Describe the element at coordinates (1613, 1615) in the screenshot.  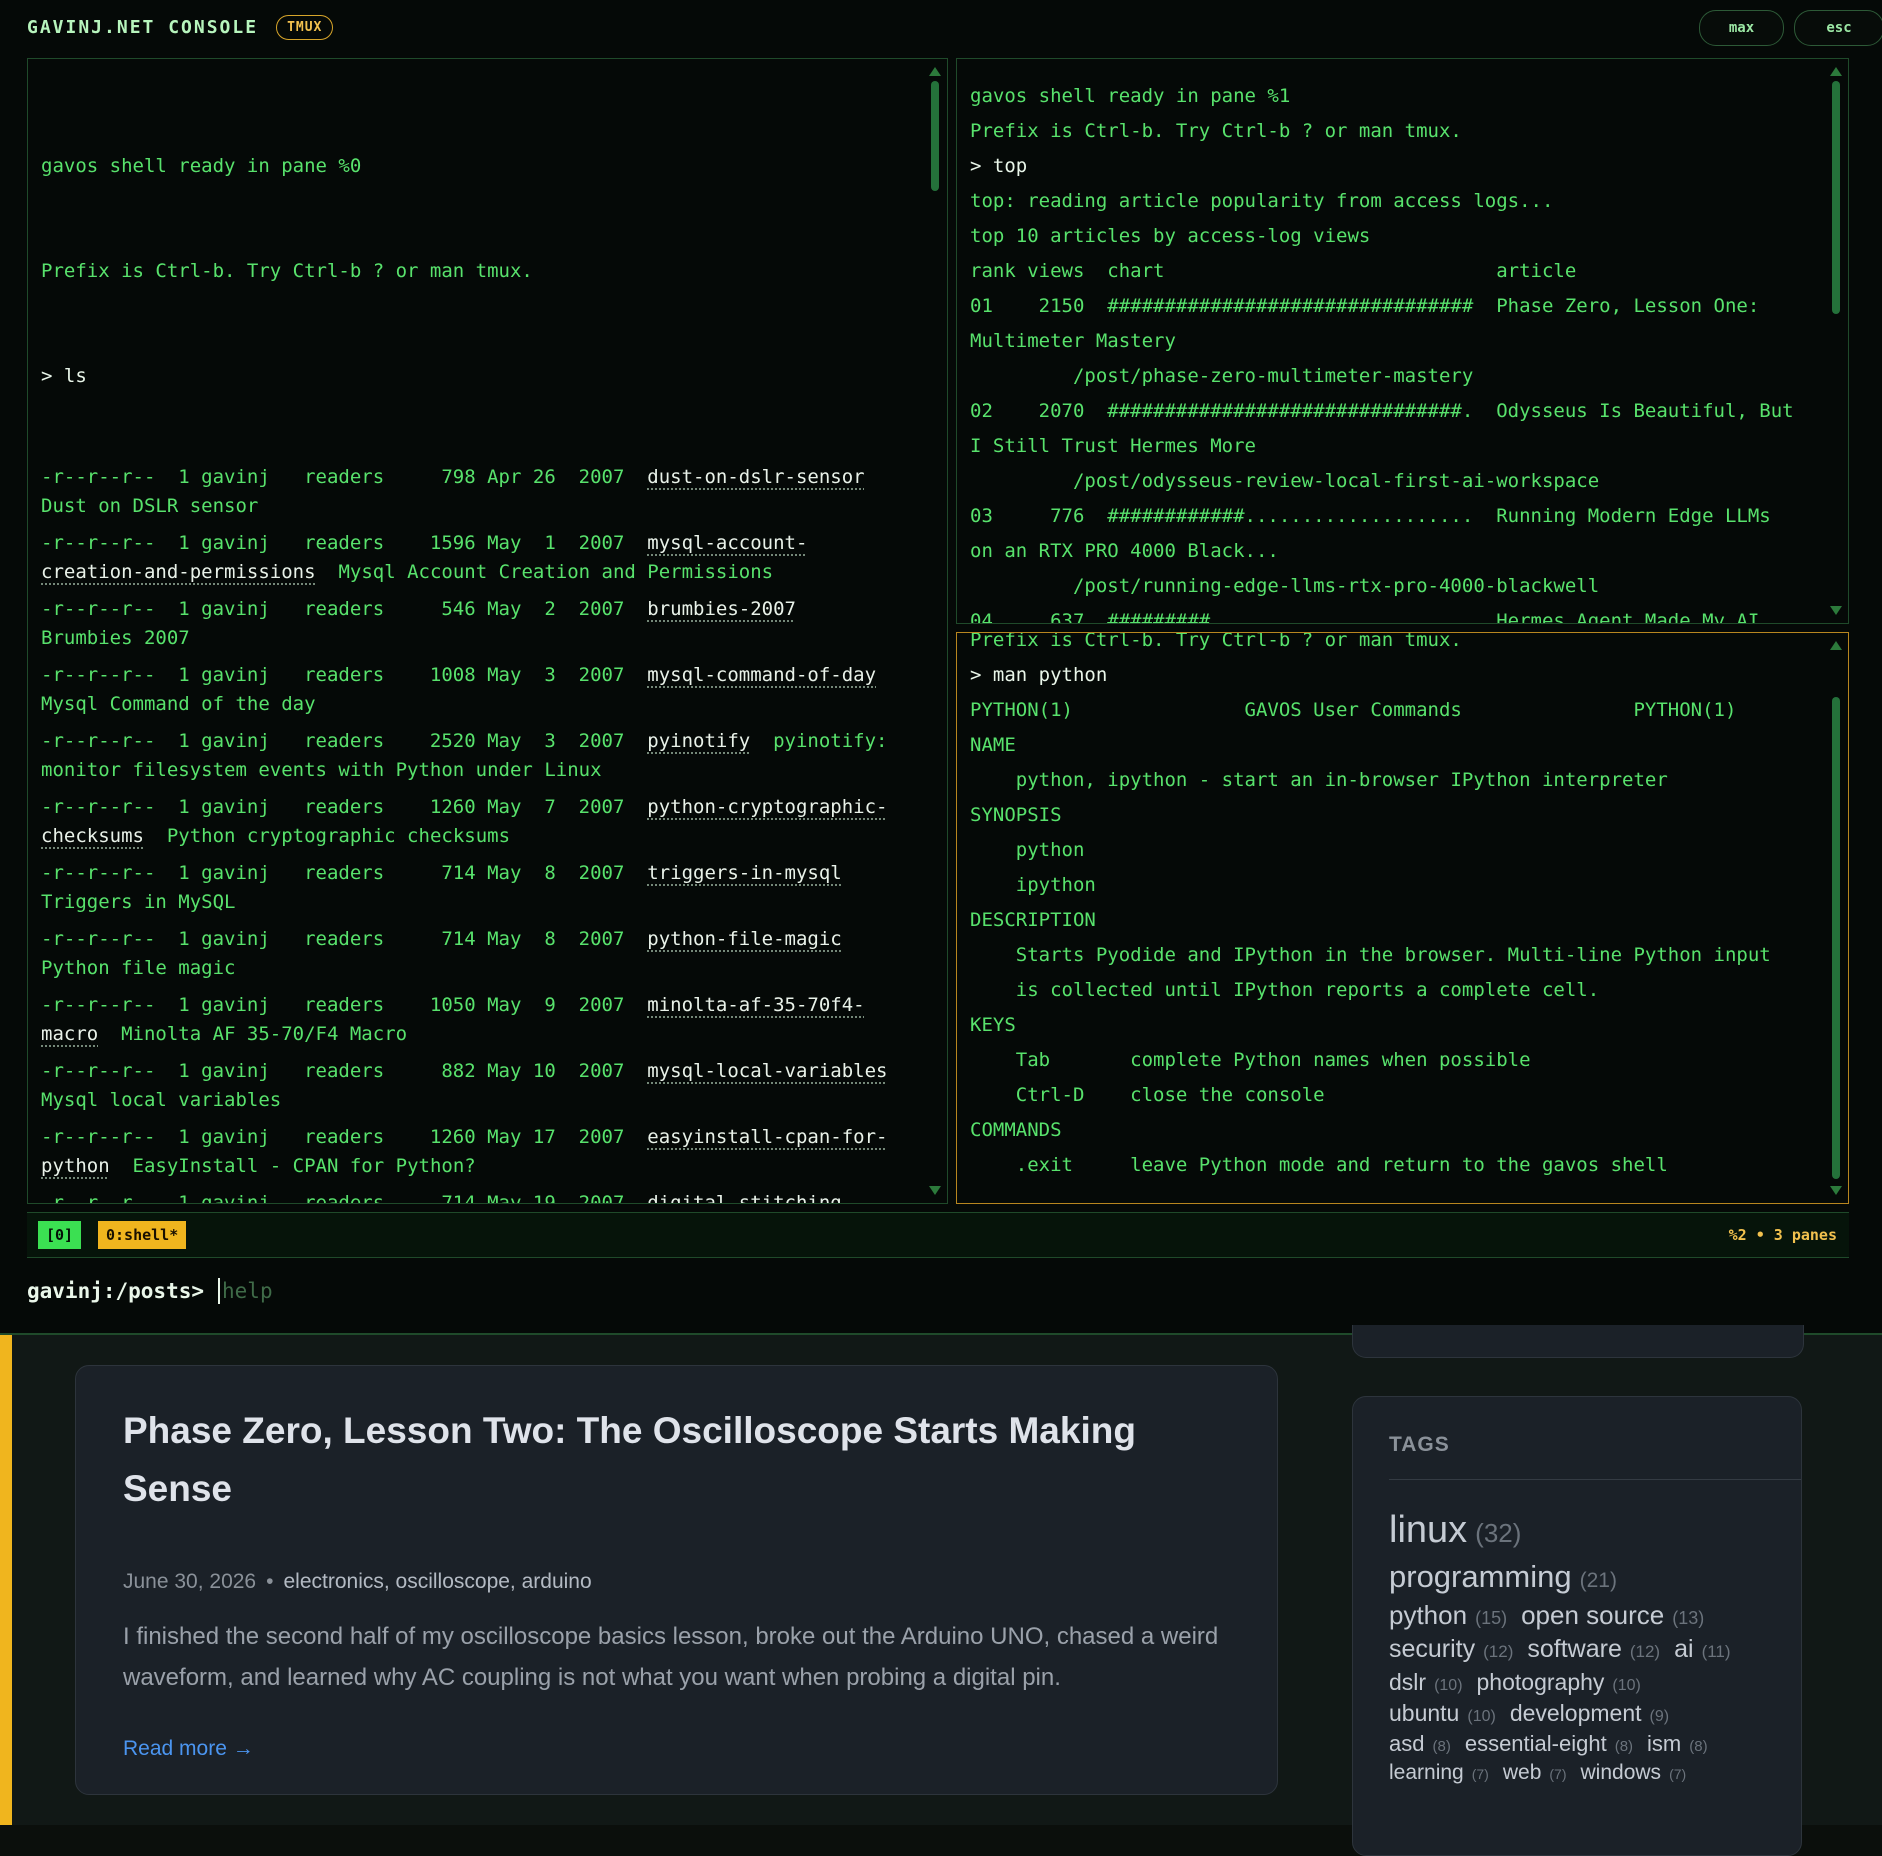
I see `tag-link: open source (13)` at that location.